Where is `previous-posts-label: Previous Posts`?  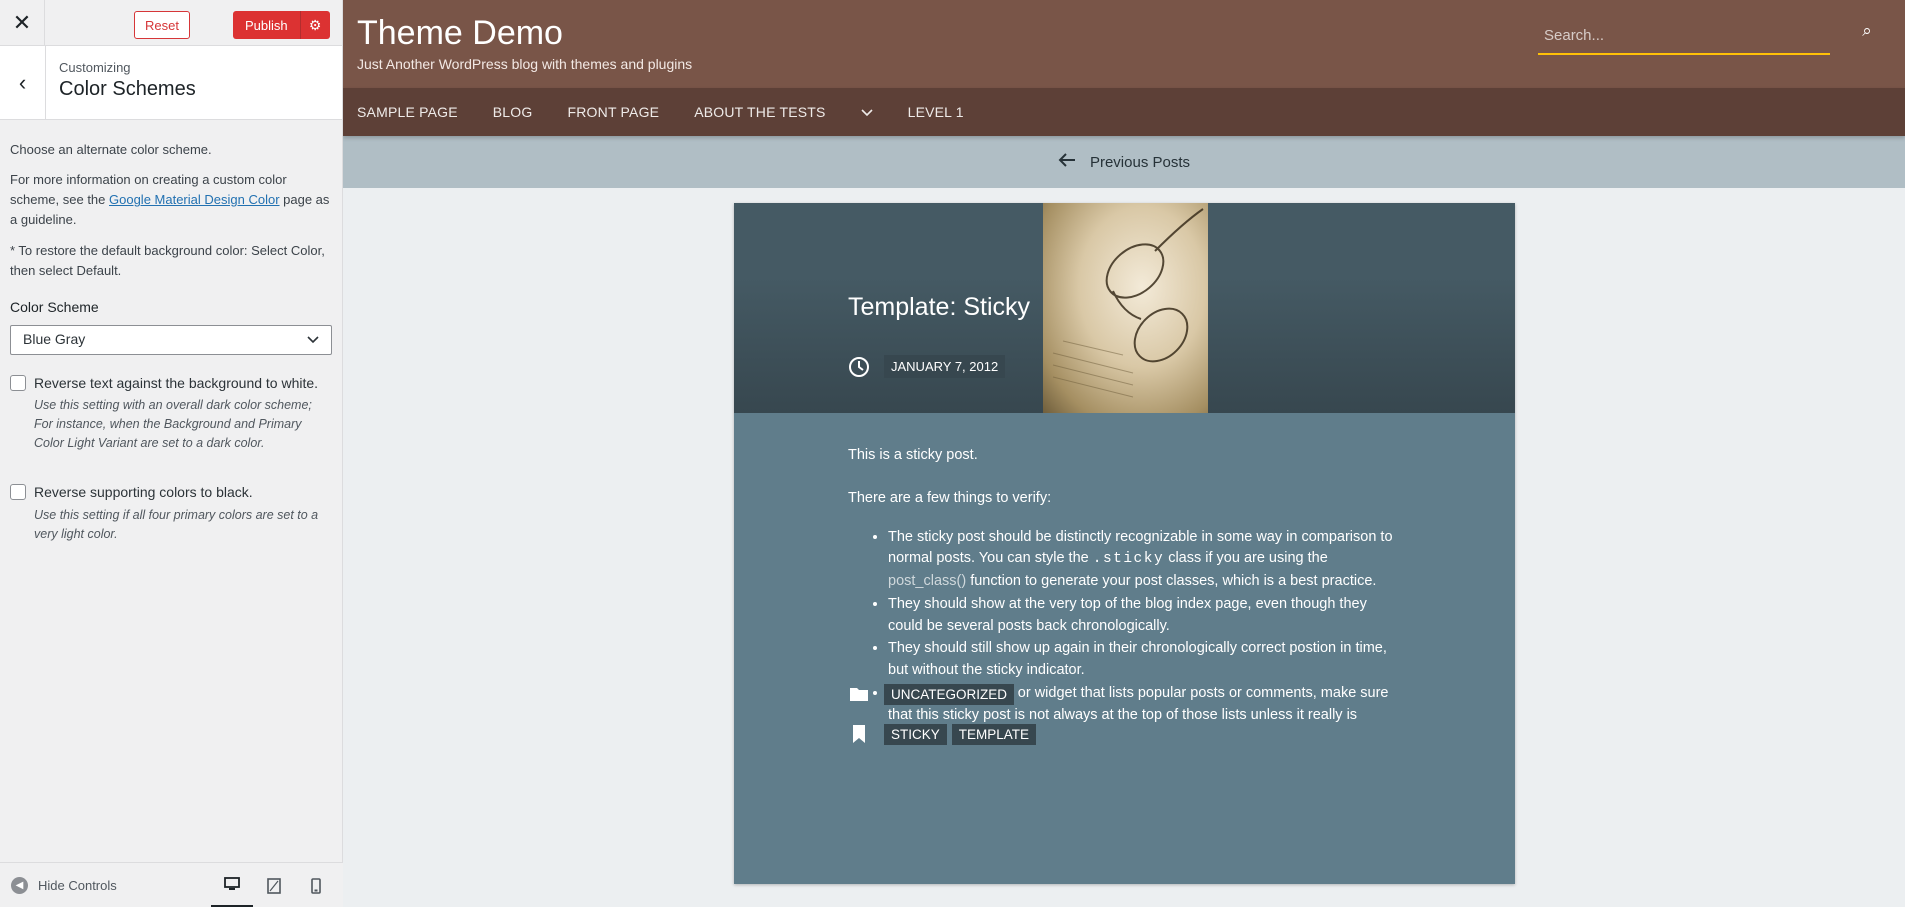 previous-posts-label: Previous Posts is located at coordinates (1140, 162).